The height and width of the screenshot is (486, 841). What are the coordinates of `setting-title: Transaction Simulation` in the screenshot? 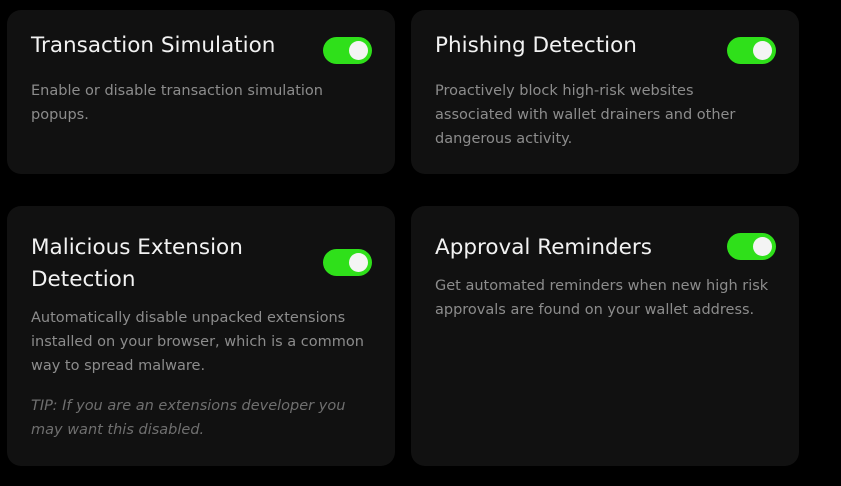 It's located at (153, 45).